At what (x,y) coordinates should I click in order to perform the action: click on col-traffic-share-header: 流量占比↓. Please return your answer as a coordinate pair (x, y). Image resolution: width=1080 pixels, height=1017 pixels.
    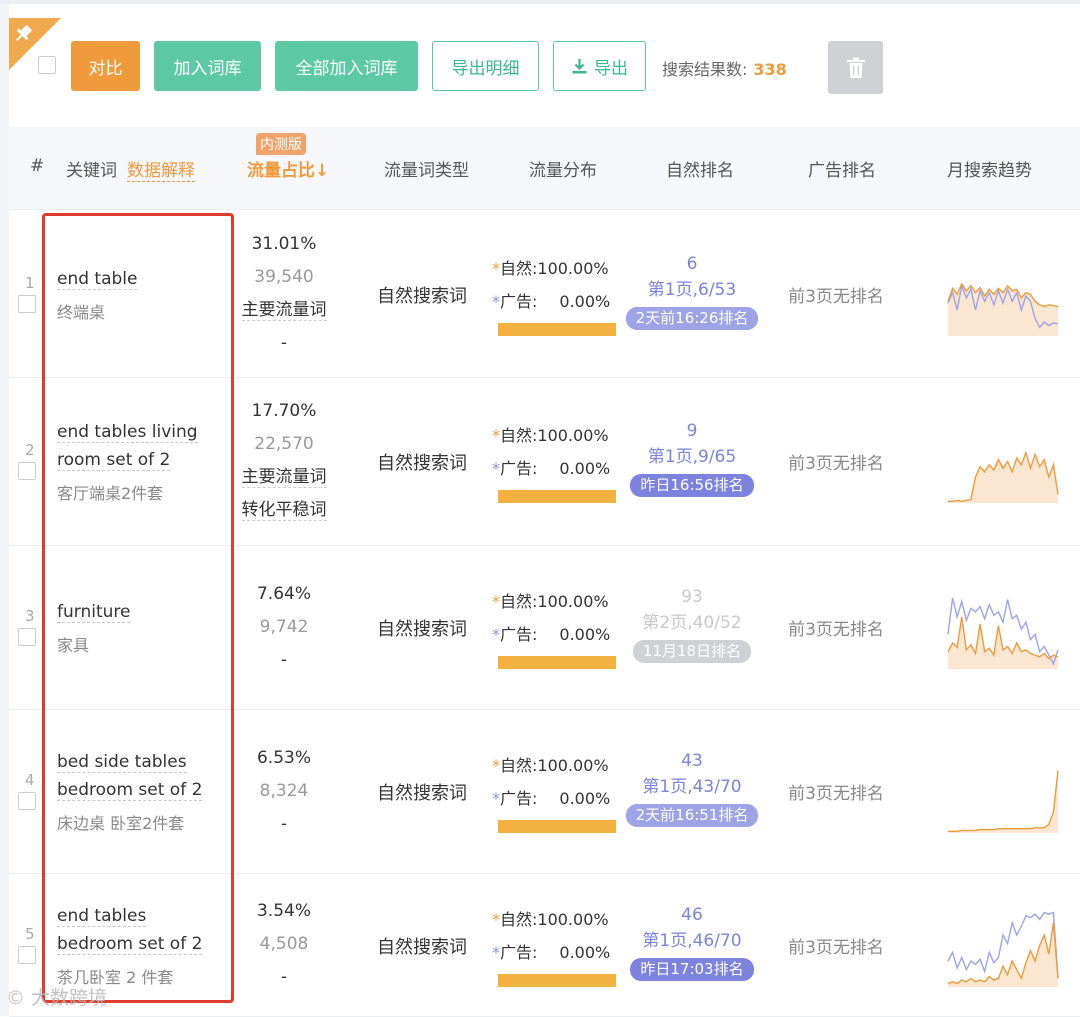
    Looking at the image, I should click on (288, 168).